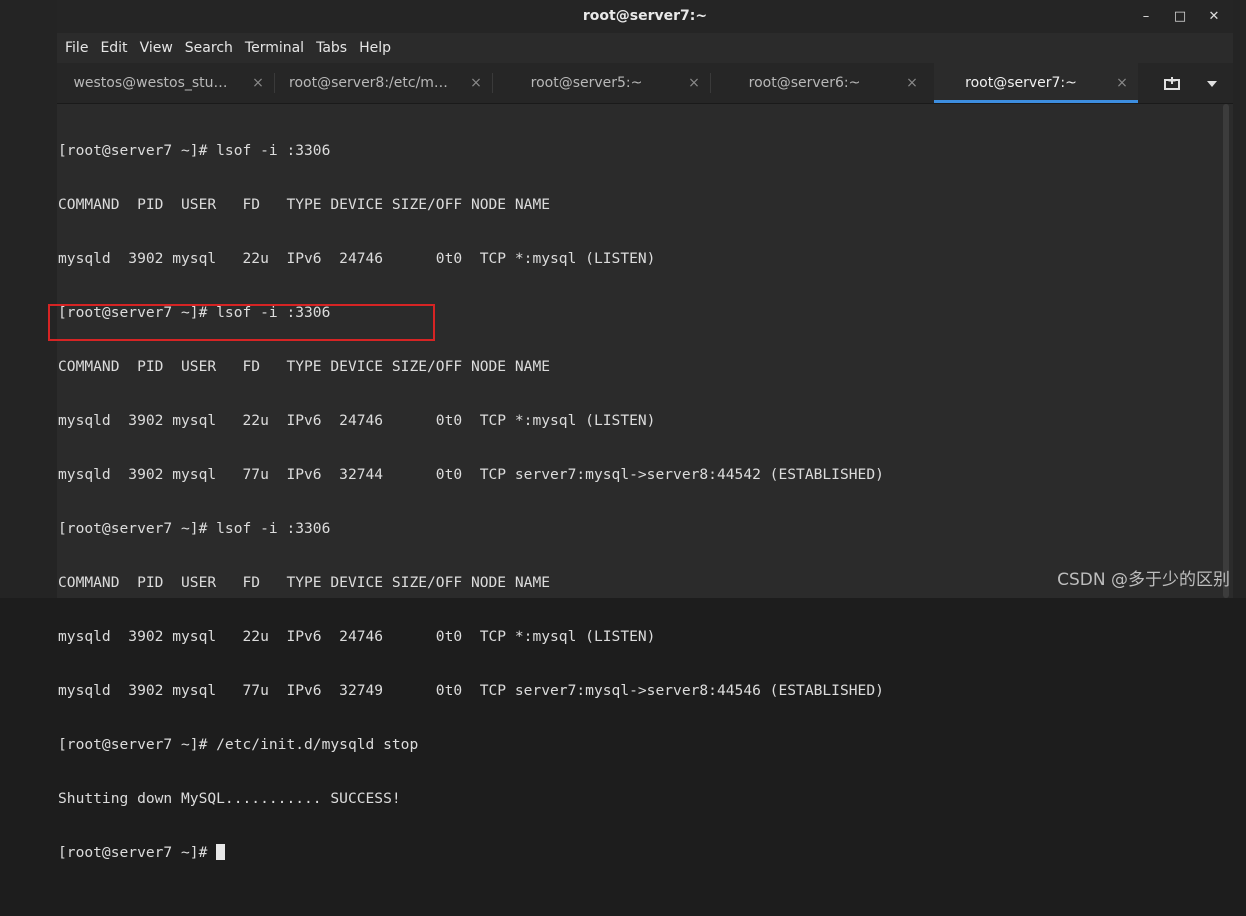  What do you see at coordinates (471, 853) in the screenshot?
I see `terminal-prompt-line: [root@server7 ~]#` at bounding box center [471, 853].